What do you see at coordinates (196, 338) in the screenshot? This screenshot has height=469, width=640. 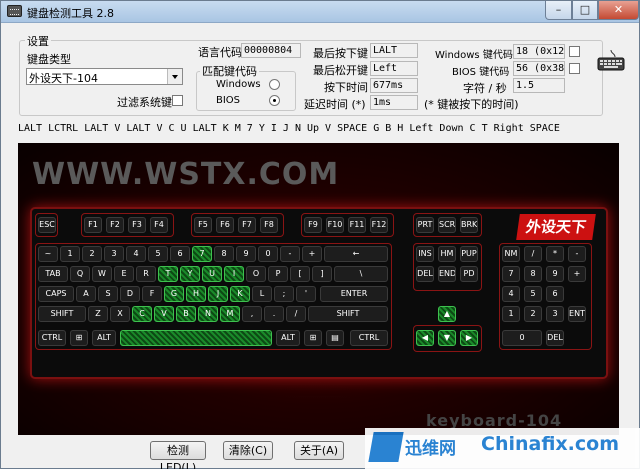 I see `keyboard-key` at bounding box center [196, 338].